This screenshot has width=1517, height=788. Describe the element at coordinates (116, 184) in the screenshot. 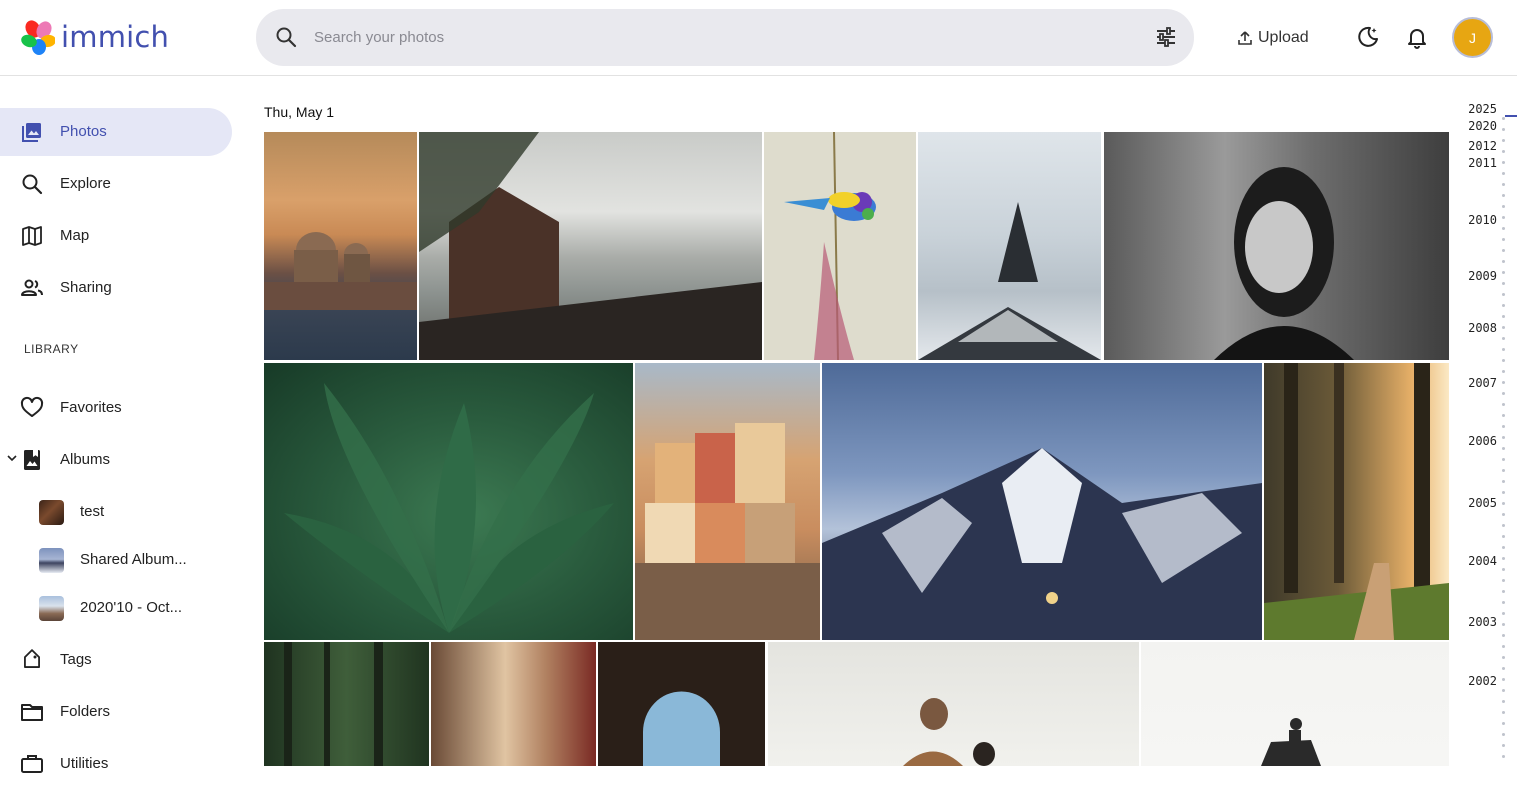

I see `sidebar-item-explore: Explore` at that location.